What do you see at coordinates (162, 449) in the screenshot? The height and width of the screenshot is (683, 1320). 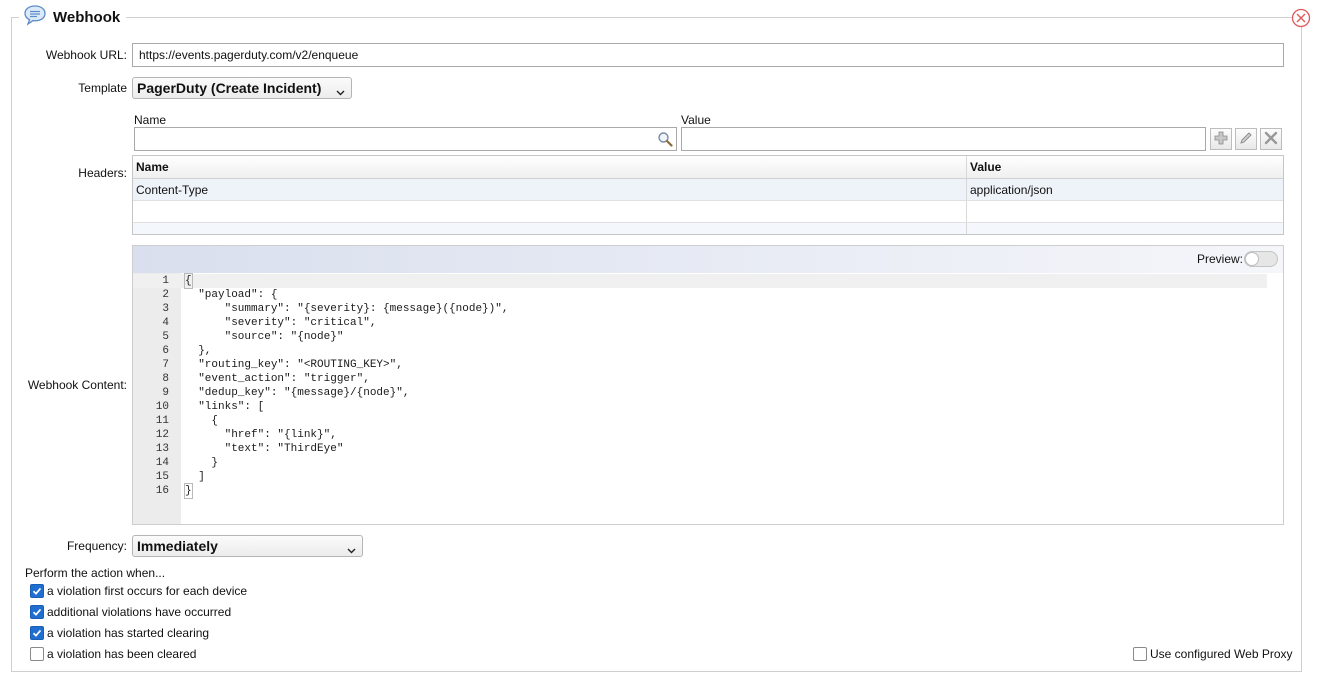 I see `line-number: 13` at bounding box center [162, 449].